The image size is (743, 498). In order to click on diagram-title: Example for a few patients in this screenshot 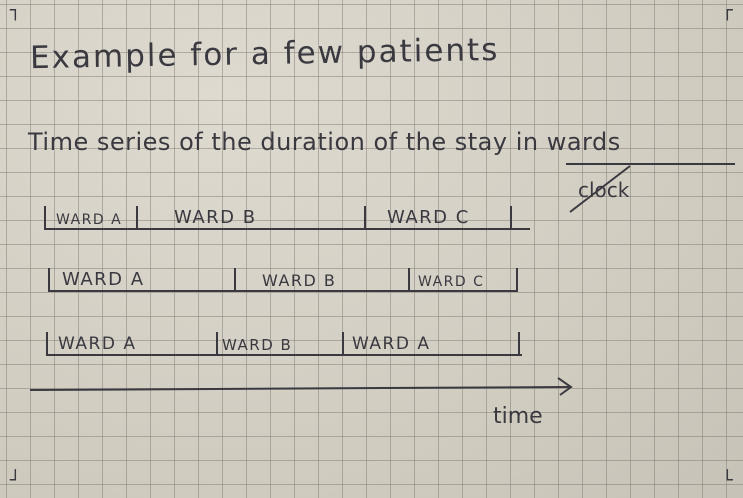, I will do `click(264, 54)`.